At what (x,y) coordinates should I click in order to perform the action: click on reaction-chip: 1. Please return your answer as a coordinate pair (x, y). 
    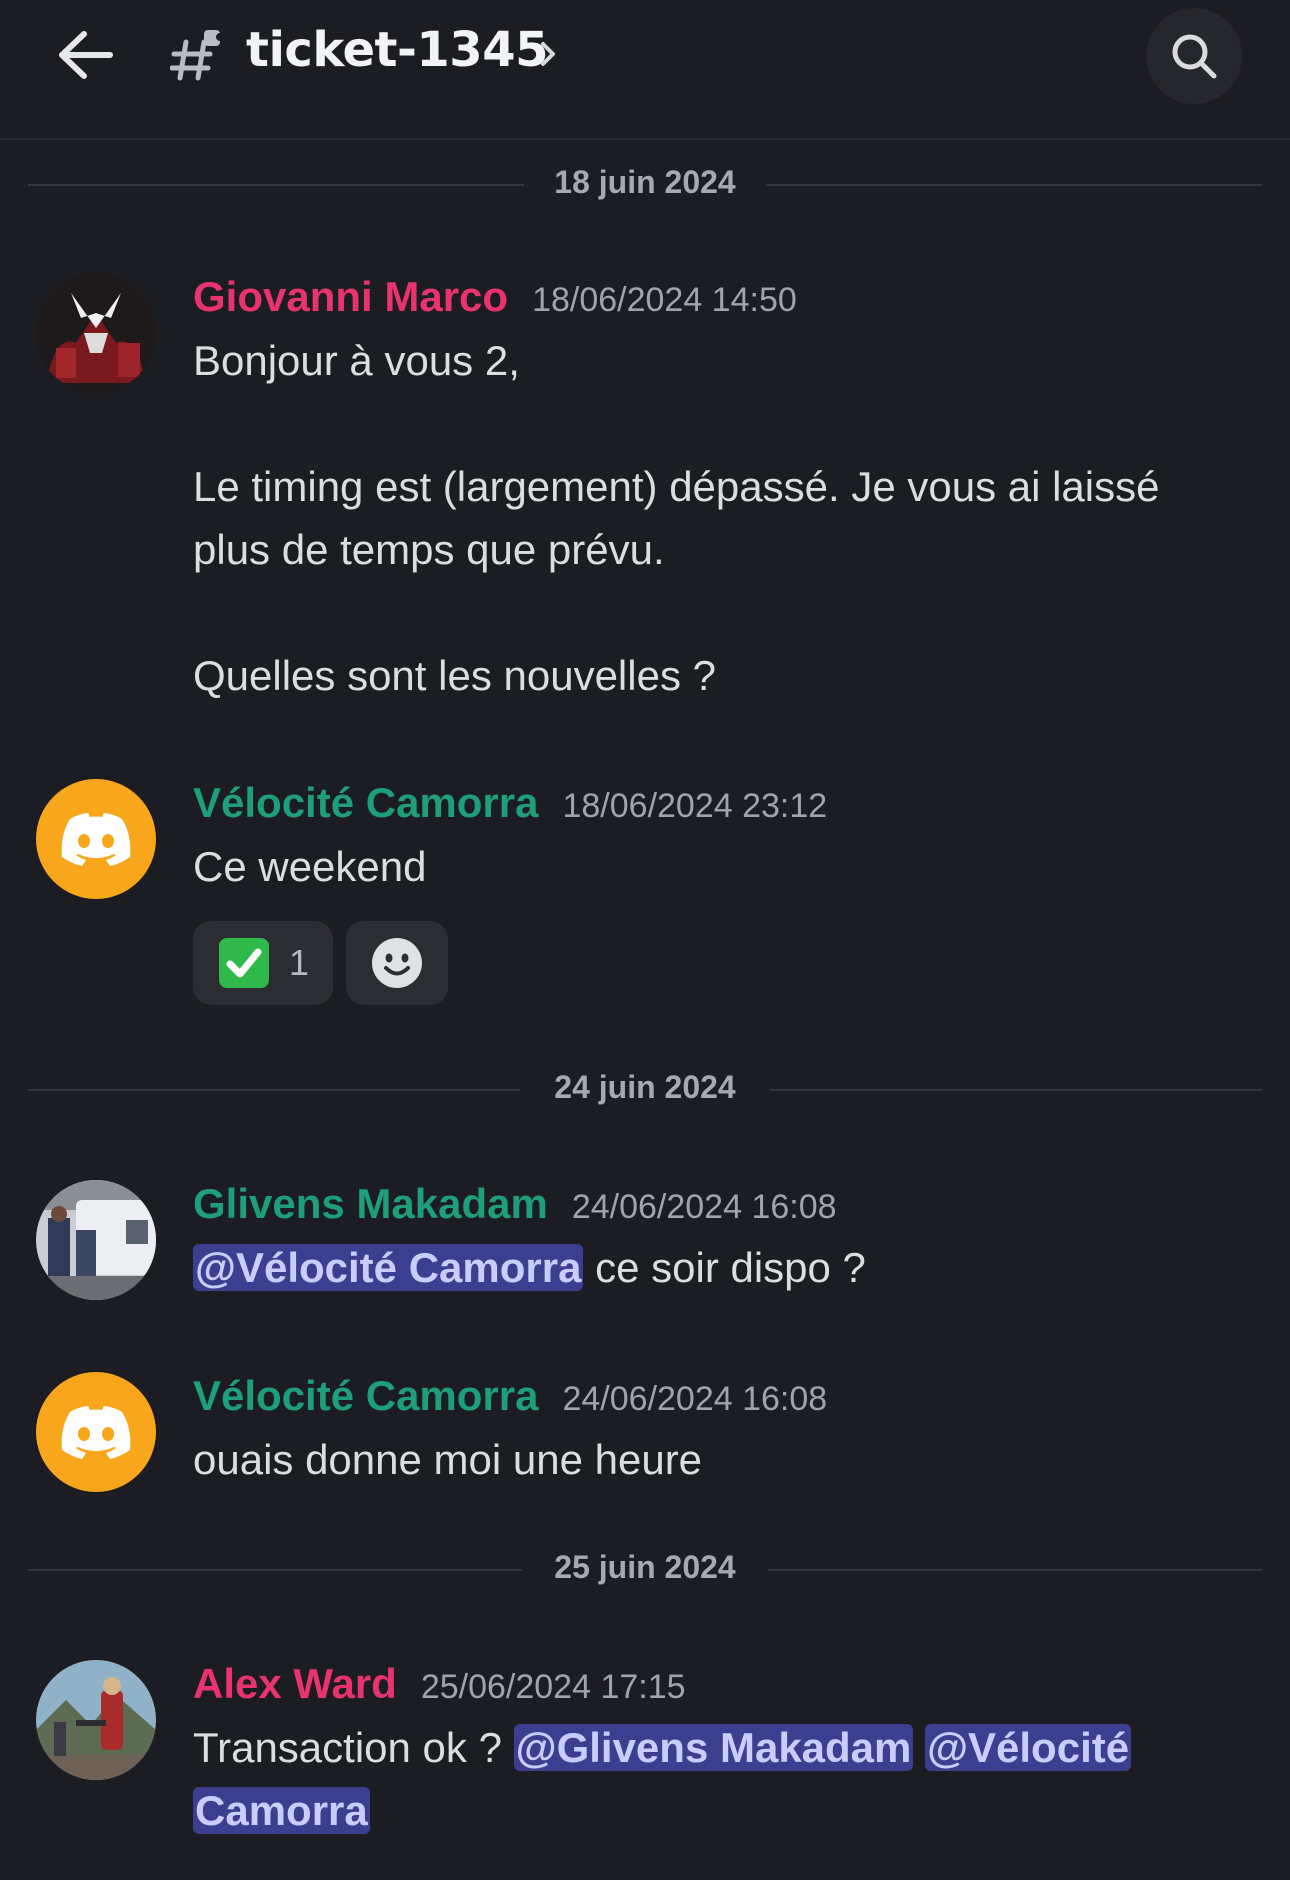
    Looking at the image, I should click on (263, 963).